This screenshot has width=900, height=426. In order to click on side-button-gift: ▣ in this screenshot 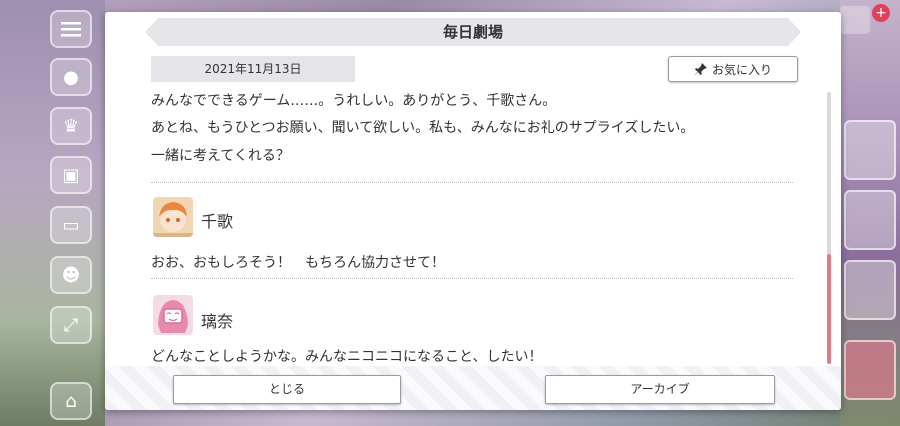, I will do `click(71, 175)`.